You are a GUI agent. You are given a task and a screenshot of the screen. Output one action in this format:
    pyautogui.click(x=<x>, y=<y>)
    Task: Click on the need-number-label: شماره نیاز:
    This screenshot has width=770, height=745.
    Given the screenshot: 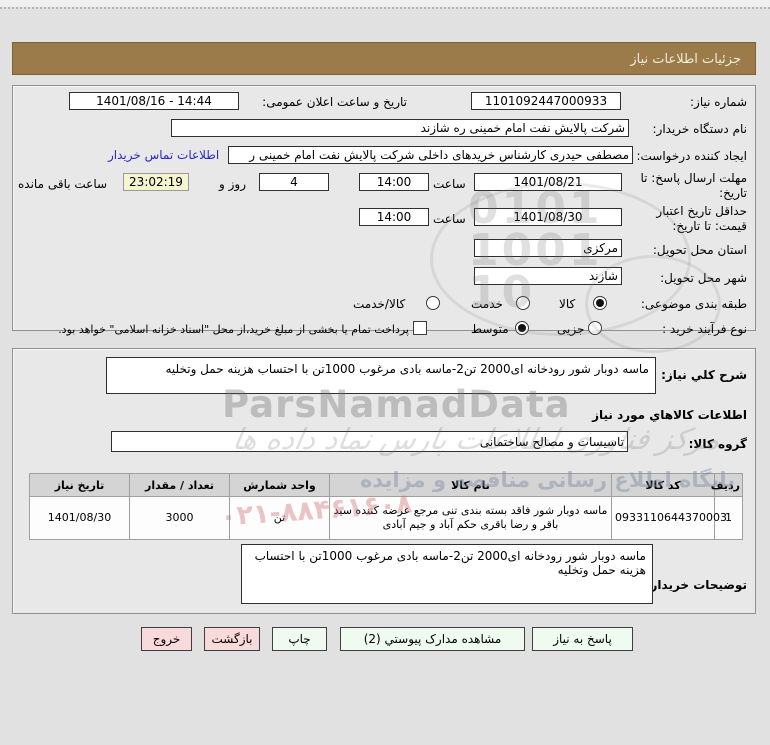 What is the action you would take?
    pyautogui.click(x=718, y=102)
    